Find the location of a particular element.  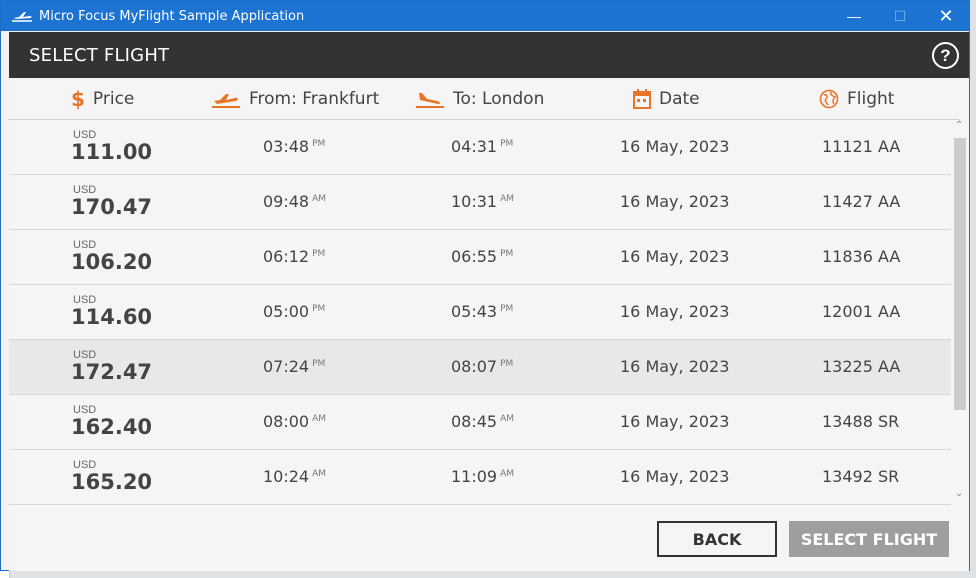

help-icon: ? is located at coordinates (945, 55).